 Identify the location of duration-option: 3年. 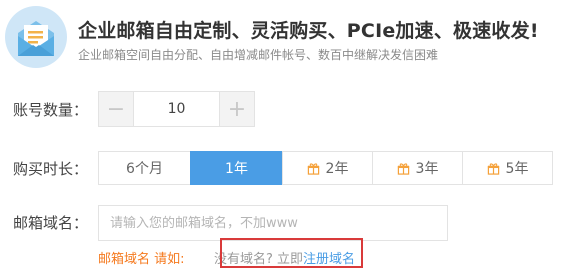
(417, 168).